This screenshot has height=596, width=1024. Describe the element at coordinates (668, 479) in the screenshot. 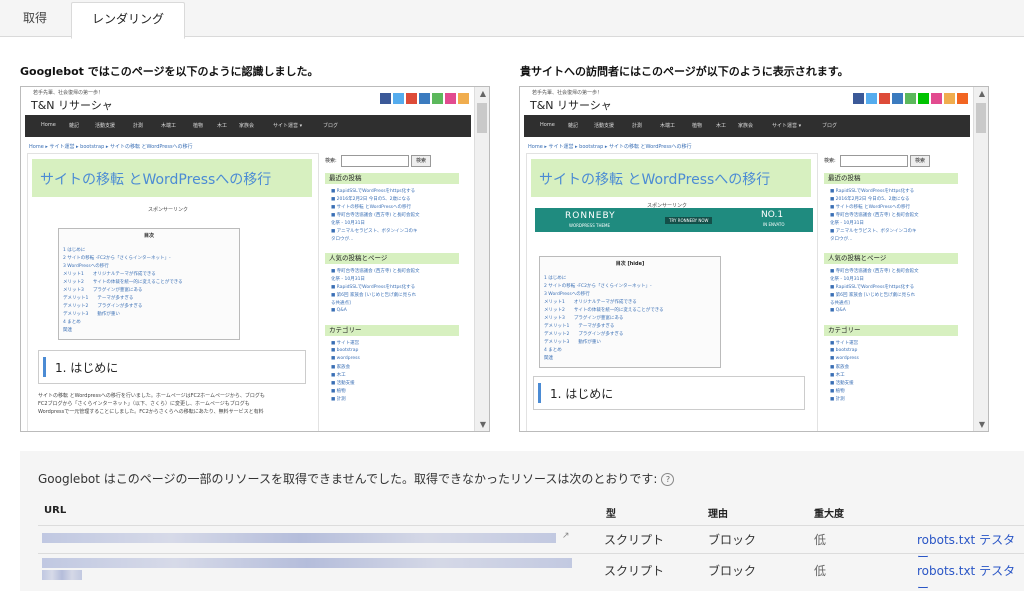

I see `help-icon: ?` at that location.